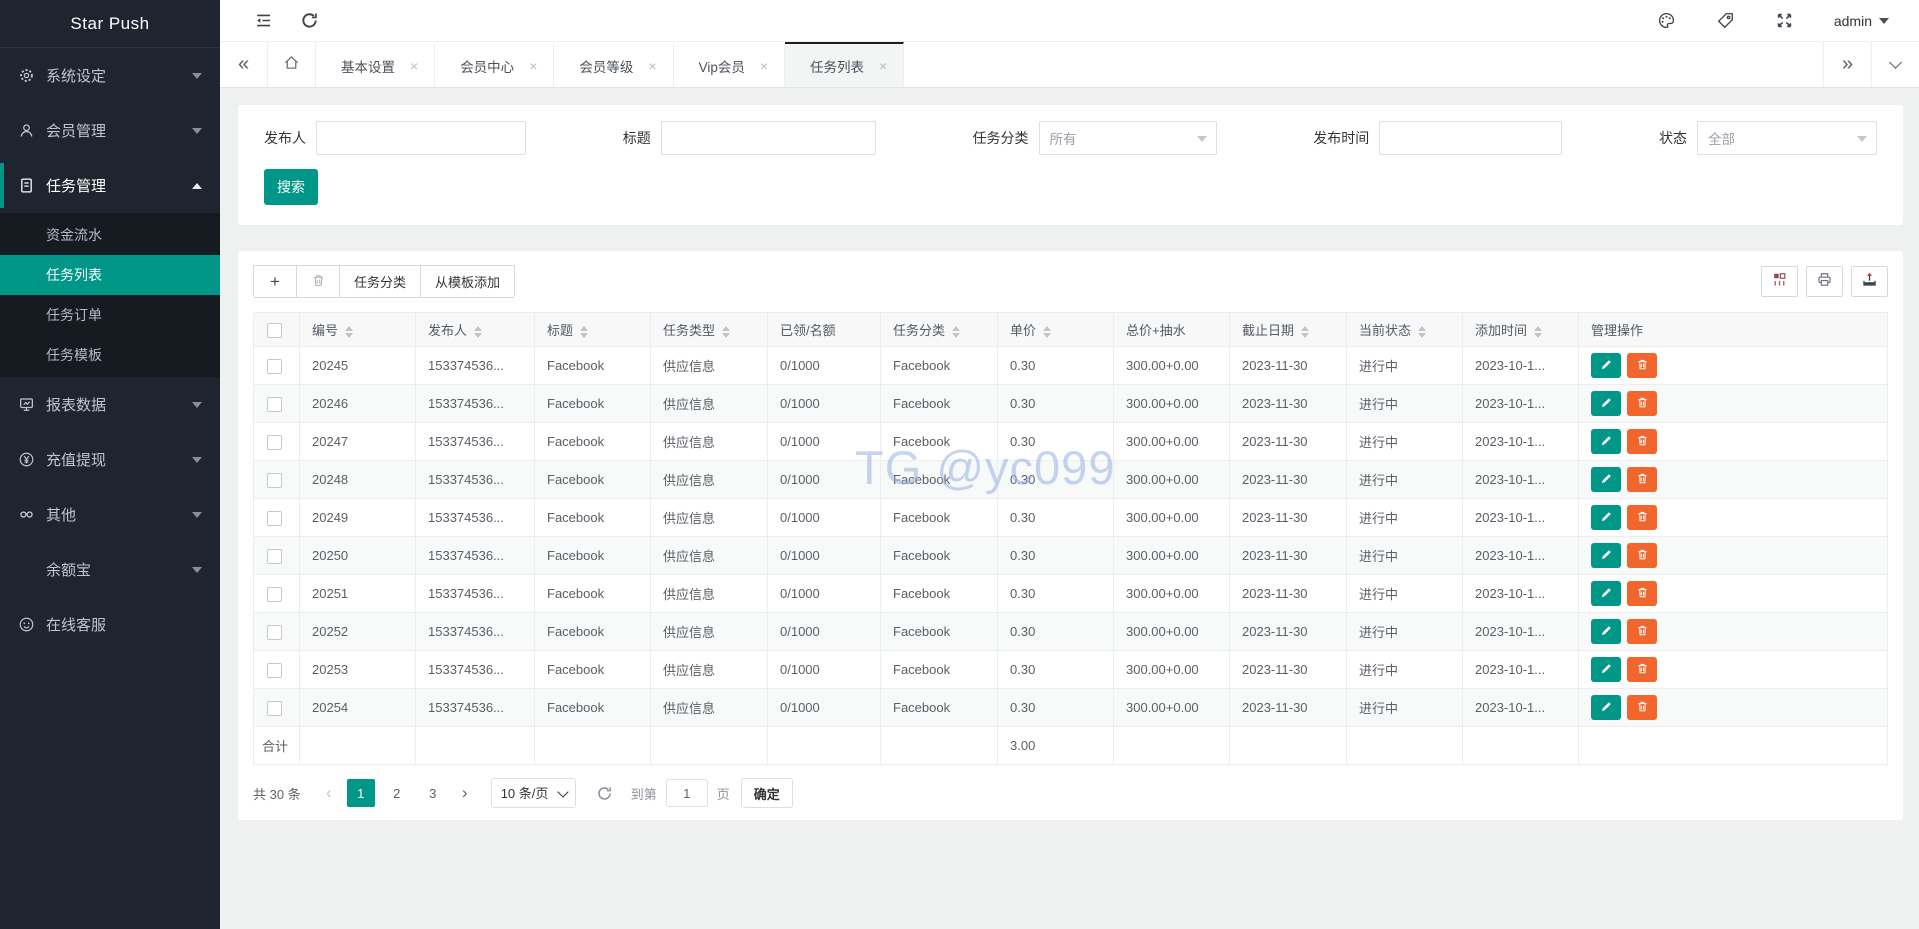  What do you see at coordinates (1055, 329) in the screenshot?
I see `col-header-unit_price: 单价` at bounding box center [1055, 329].